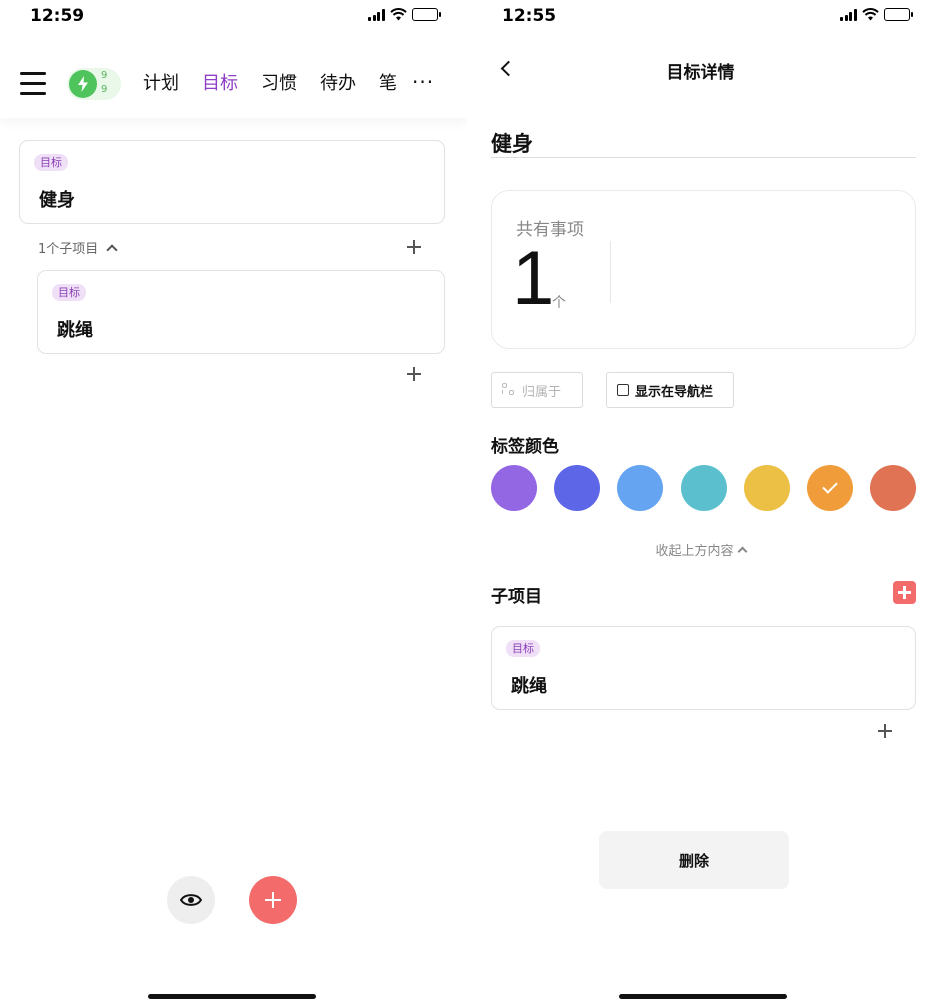 This screenshot has width=934, height=1004. I want to click on subitems-title: 子项目, so click(516, 597).